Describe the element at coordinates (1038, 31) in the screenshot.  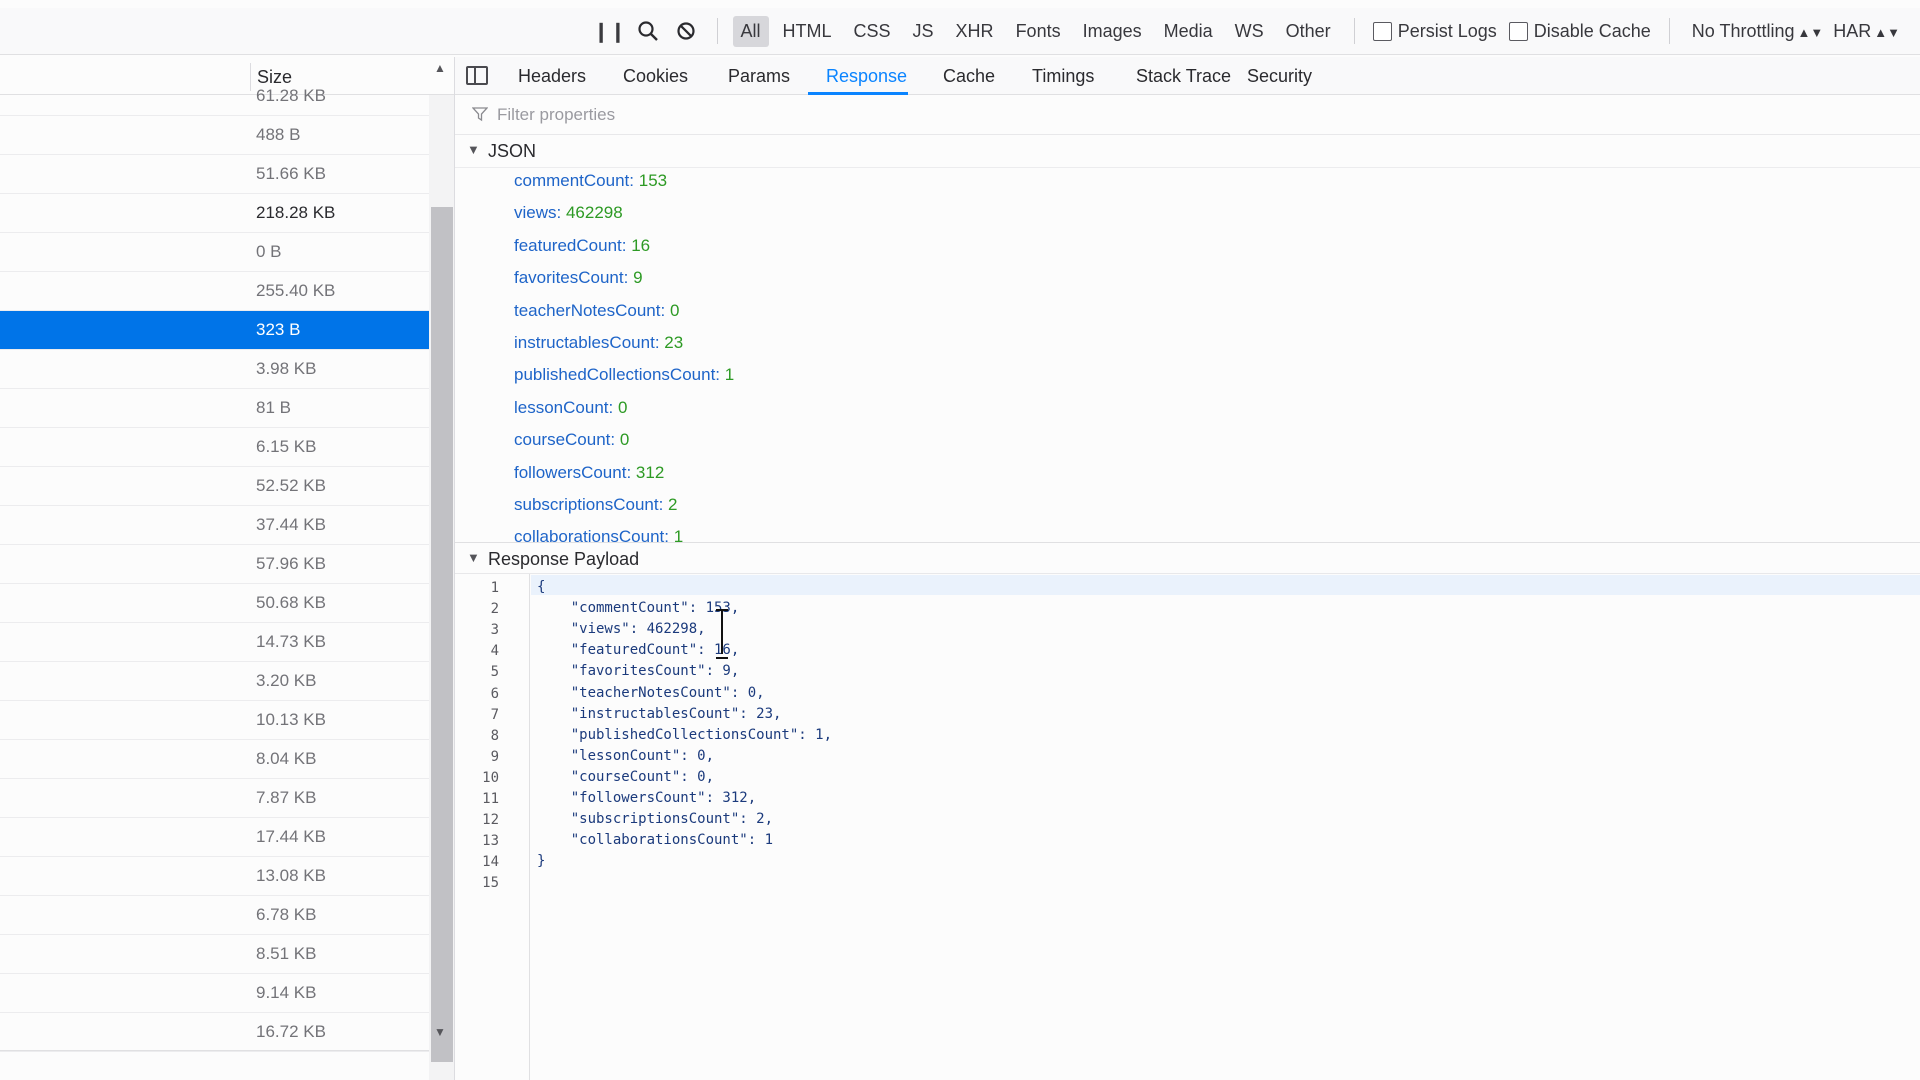
I see `filter-fonts: Fonts` at that location.